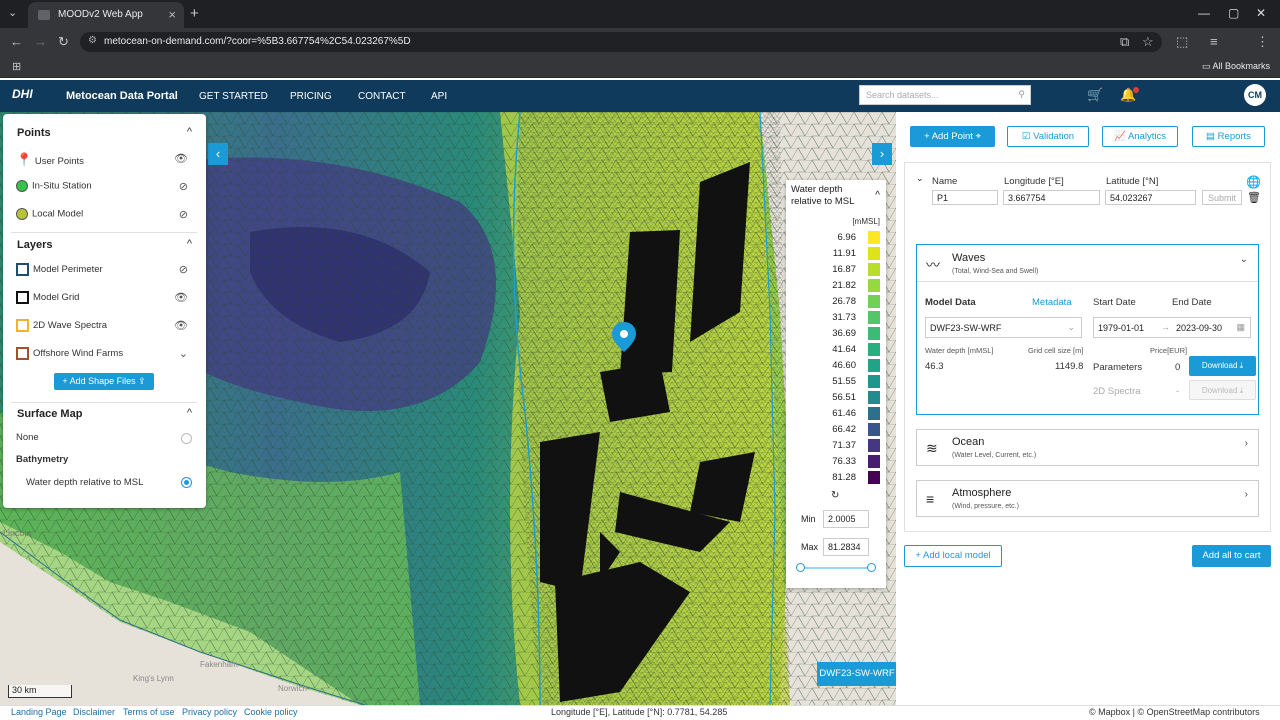 The image size is (1280, 720). I want to click on analytics-button: 📈 Analytics, so click(1140, 136).